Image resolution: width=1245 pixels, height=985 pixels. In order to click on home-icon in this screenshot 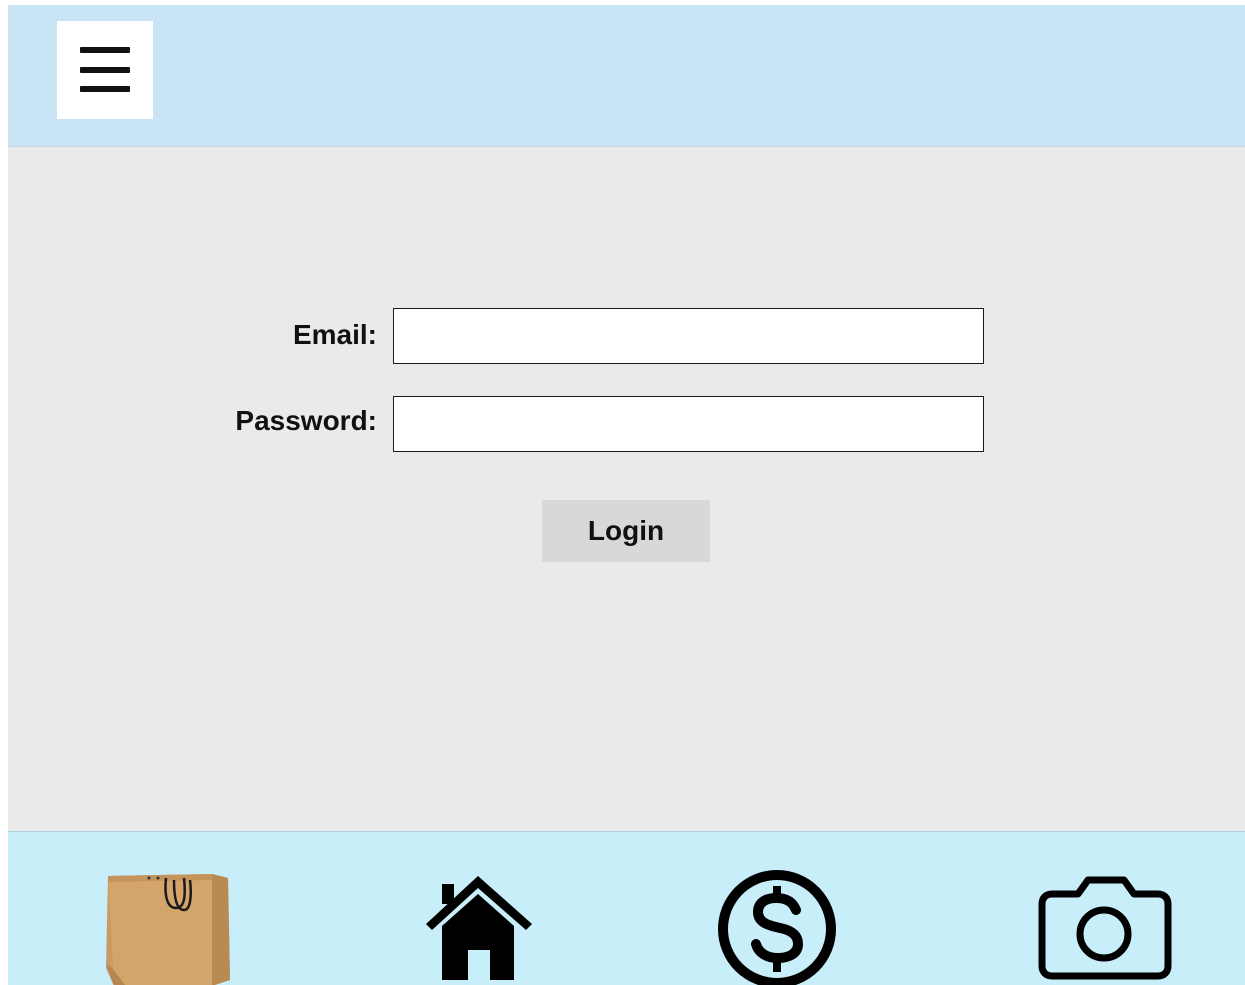, I will do `click(479, 928)`.